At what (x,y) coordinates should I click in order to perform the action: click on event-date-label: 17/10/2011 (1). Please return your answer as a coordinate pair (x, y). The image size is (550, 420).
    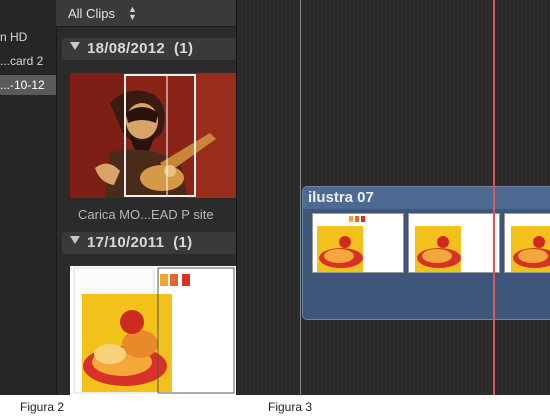
    Looking at the image, I should click on (139, 242).